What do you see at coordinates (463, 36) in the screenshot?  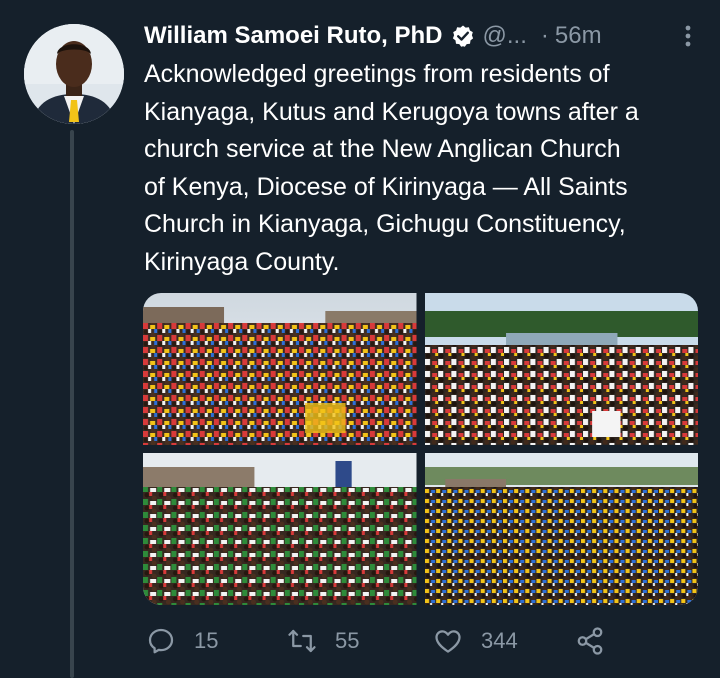 I see `verified-badge-icon` at bounding box center [463, 36].